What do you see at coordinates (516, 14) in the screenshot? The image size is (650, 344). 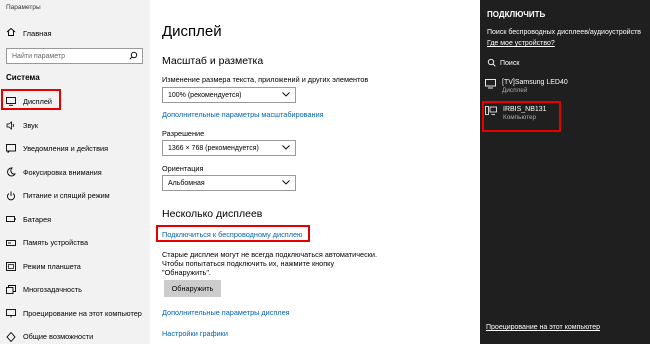 I see `connect-panel-title: ПОДКЛЮЧИТЬ` at bounding box center [516, 14].